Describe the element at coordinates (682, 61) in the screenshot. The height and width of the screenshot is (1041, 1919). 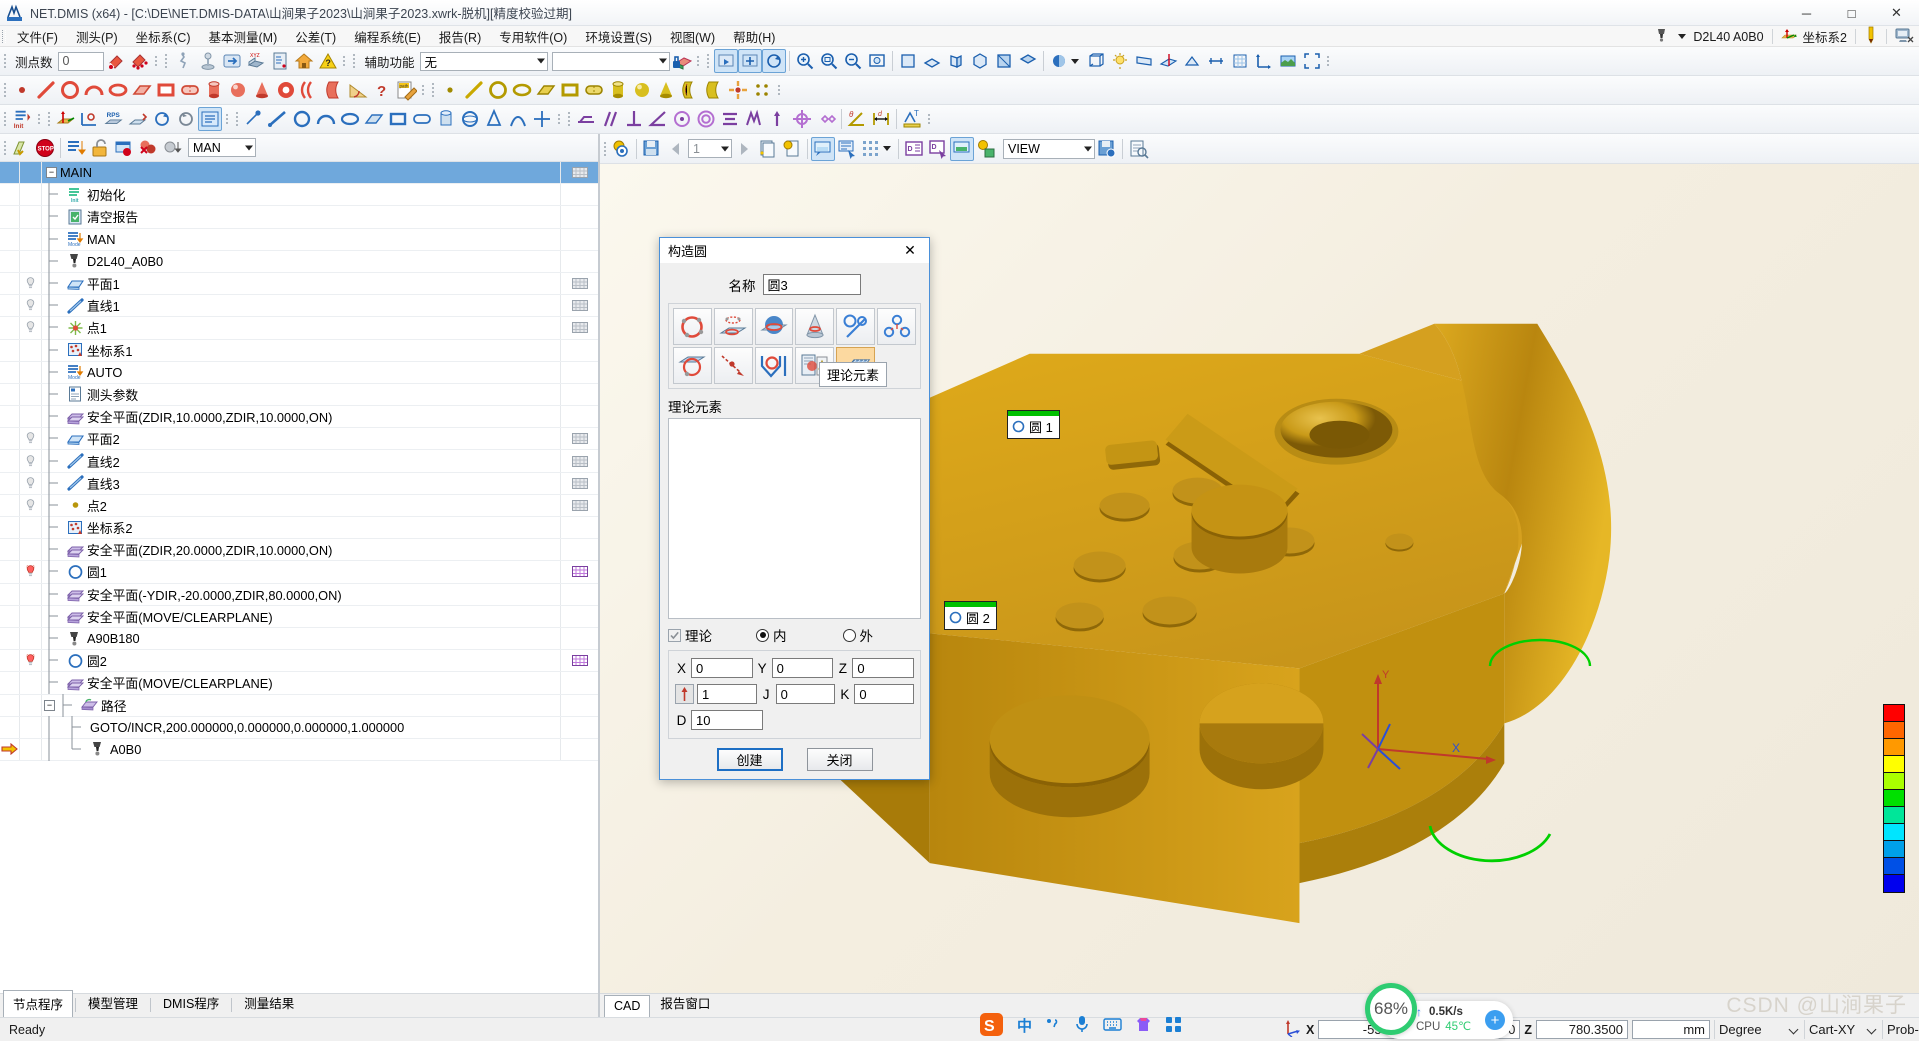
I see `lock-plane-icon` at that location.